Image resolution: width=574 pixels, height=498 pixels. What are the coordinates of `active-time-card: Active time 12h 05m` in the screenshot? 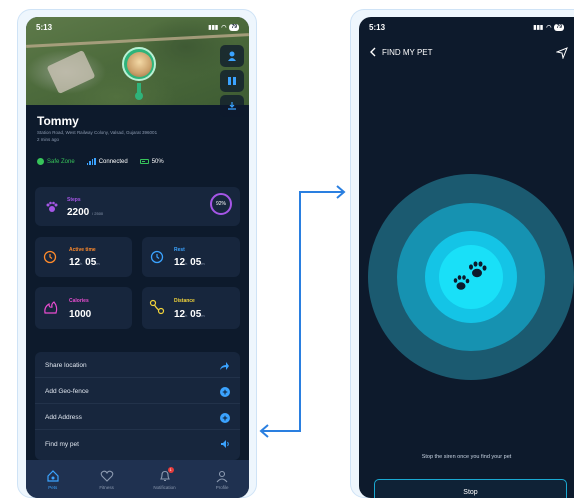 It's located at (83, 257).